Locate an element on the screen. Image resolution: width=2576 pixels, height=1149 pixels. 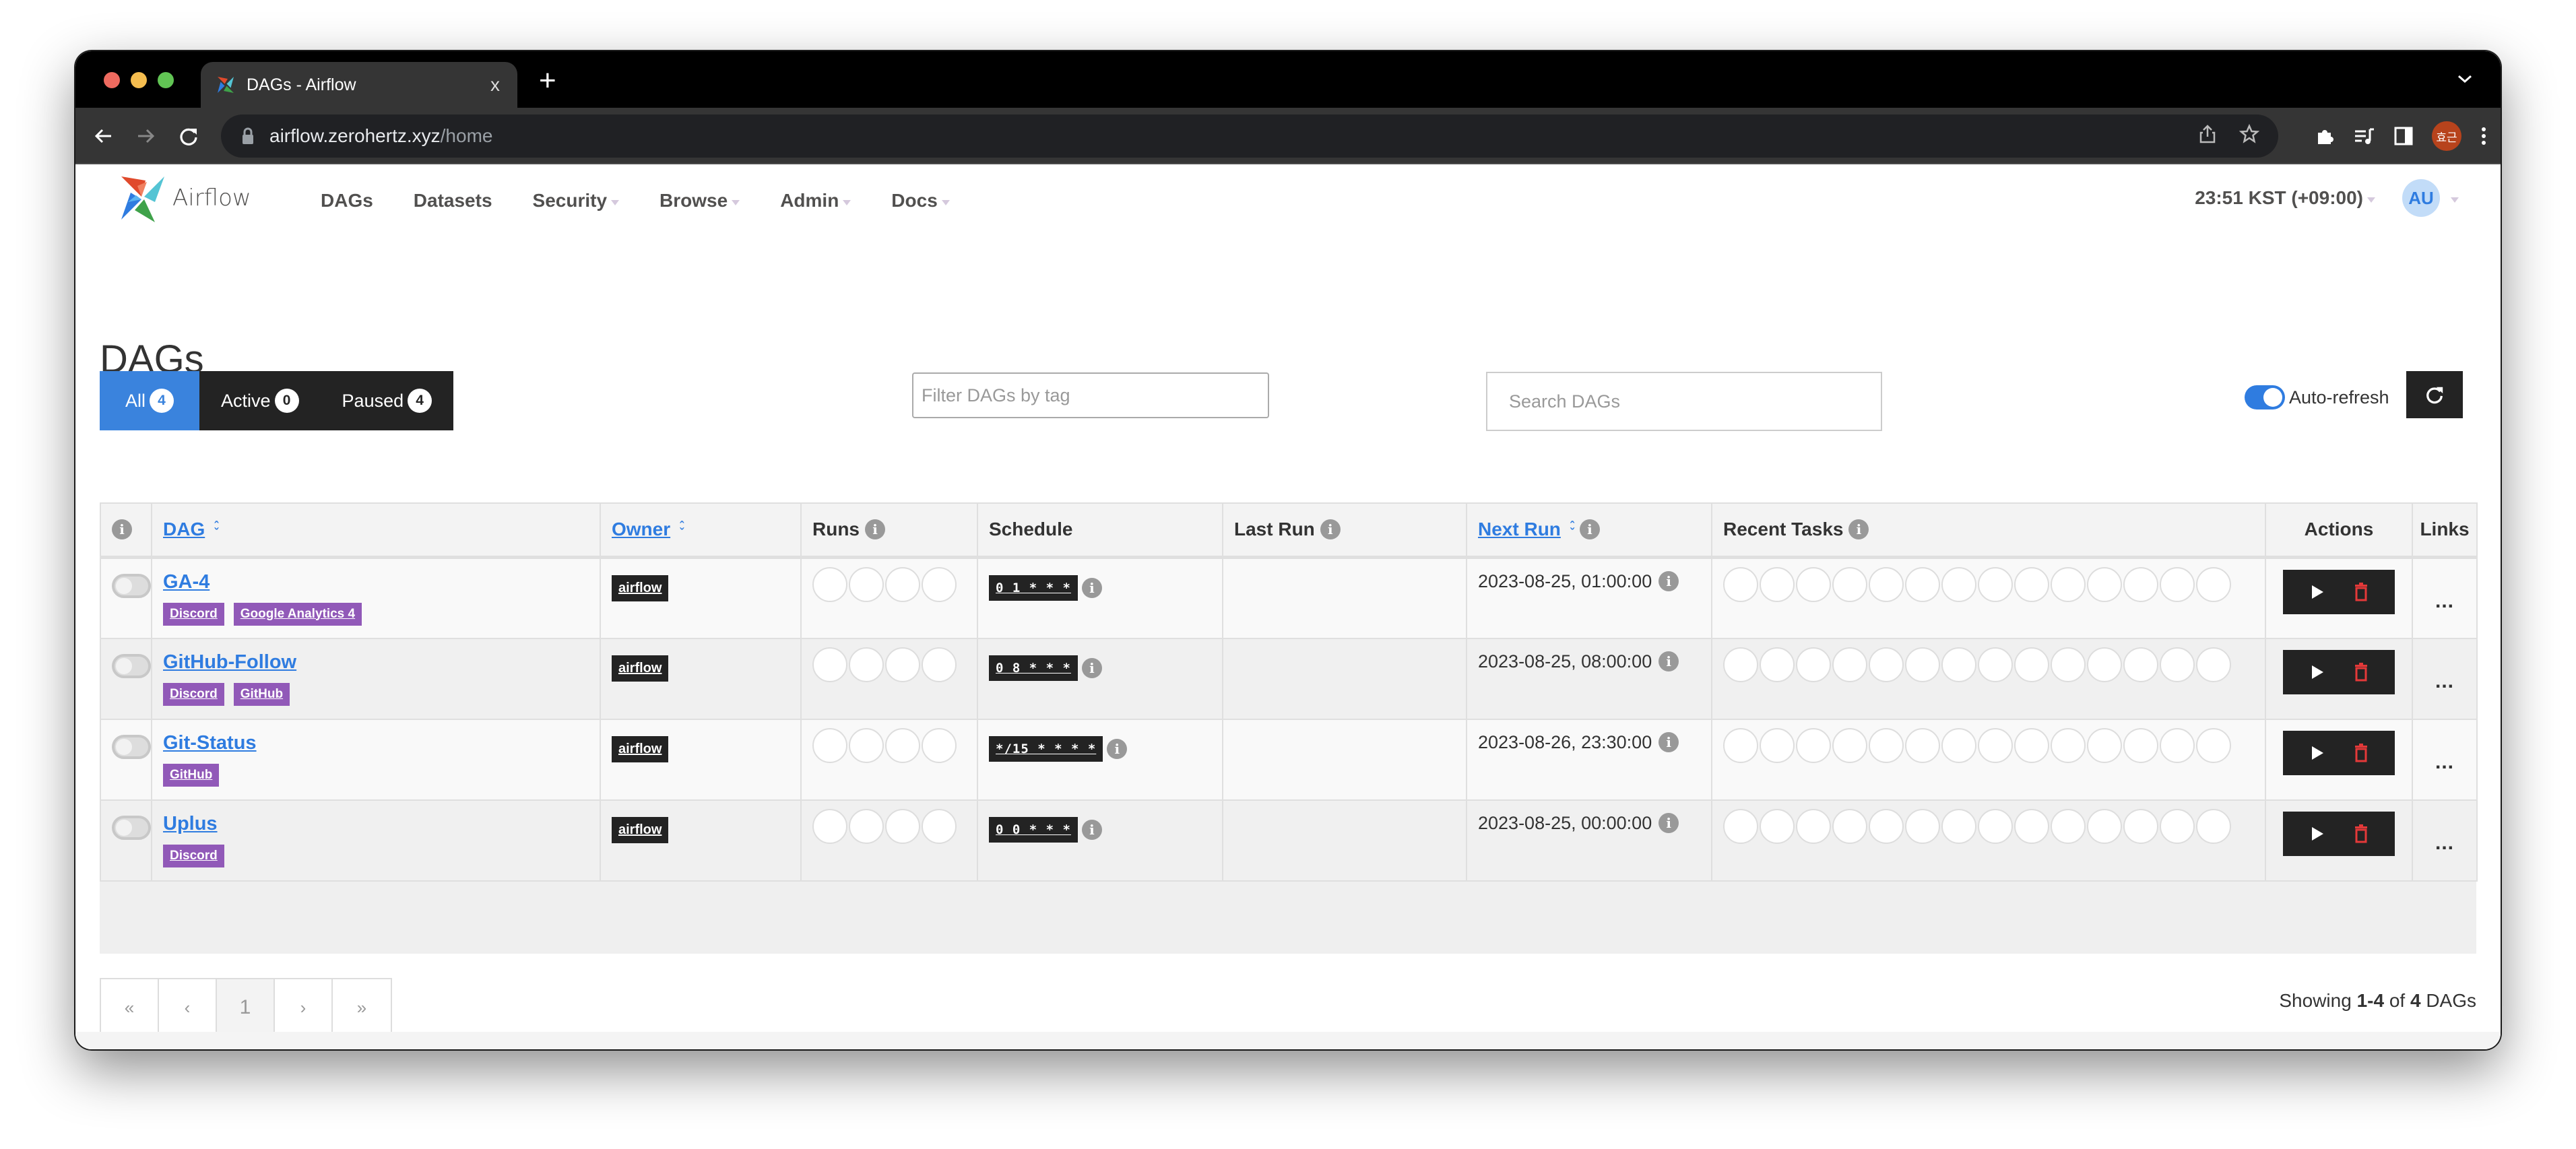
browser-tab-active: DAGs - Airflow x is located at coordinates (359, 85).